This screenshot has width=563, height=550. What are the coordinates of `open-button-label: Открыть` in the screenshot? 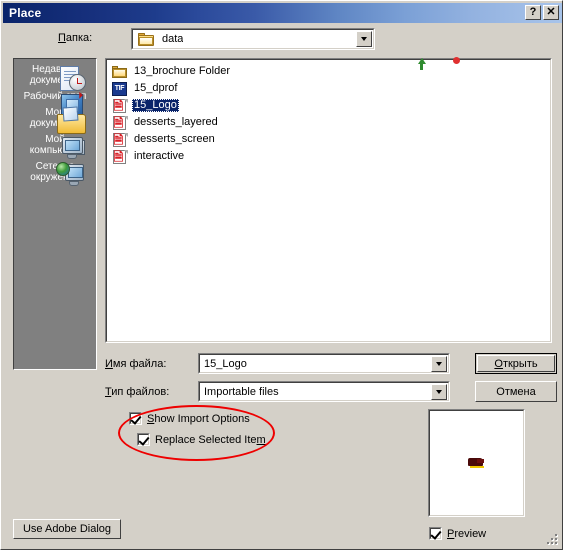 It's located at (515, 364).